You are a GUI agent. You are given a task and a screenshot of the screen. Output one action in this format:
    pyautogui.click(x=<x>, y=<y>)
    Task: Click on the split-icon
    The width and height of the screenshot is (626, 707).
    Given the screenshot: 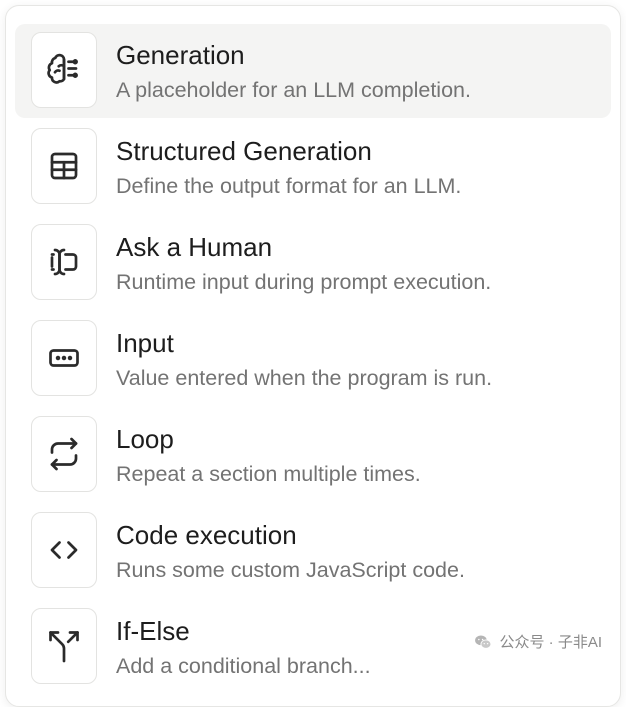 What is the action you would take?
    pyautogui.click(x=64, y=647)
    